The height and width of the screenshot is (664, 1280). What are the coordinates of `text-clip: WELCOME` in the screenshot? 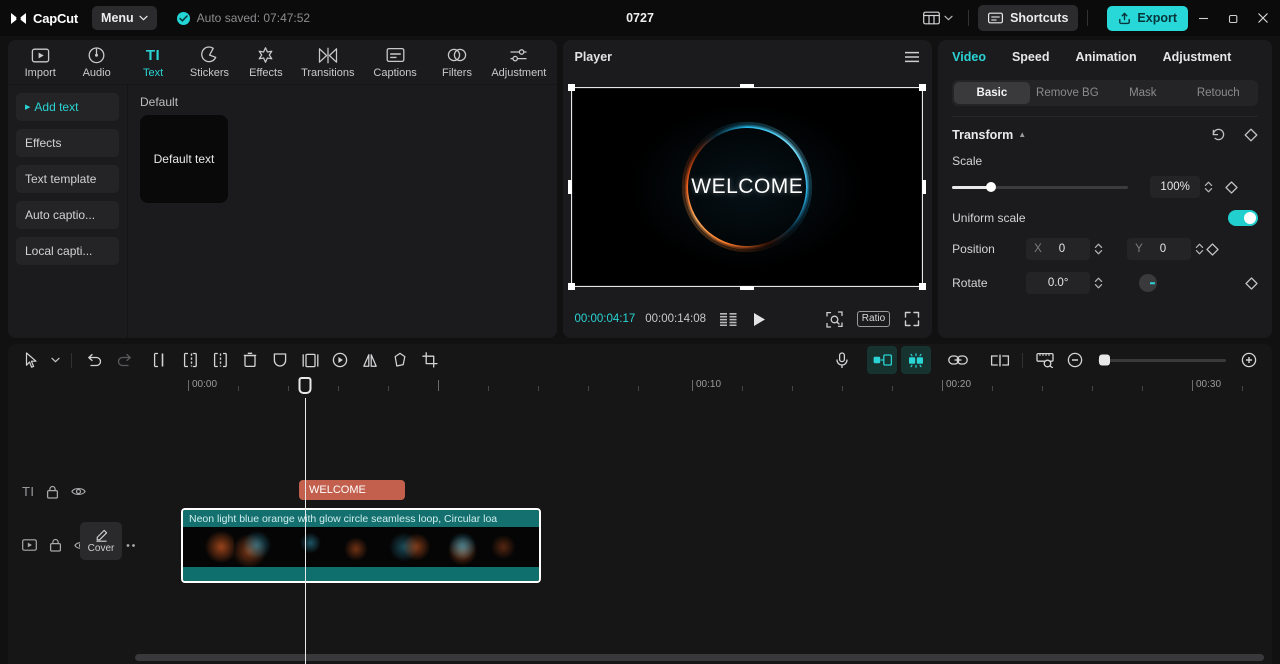 It's located at (352, 490).